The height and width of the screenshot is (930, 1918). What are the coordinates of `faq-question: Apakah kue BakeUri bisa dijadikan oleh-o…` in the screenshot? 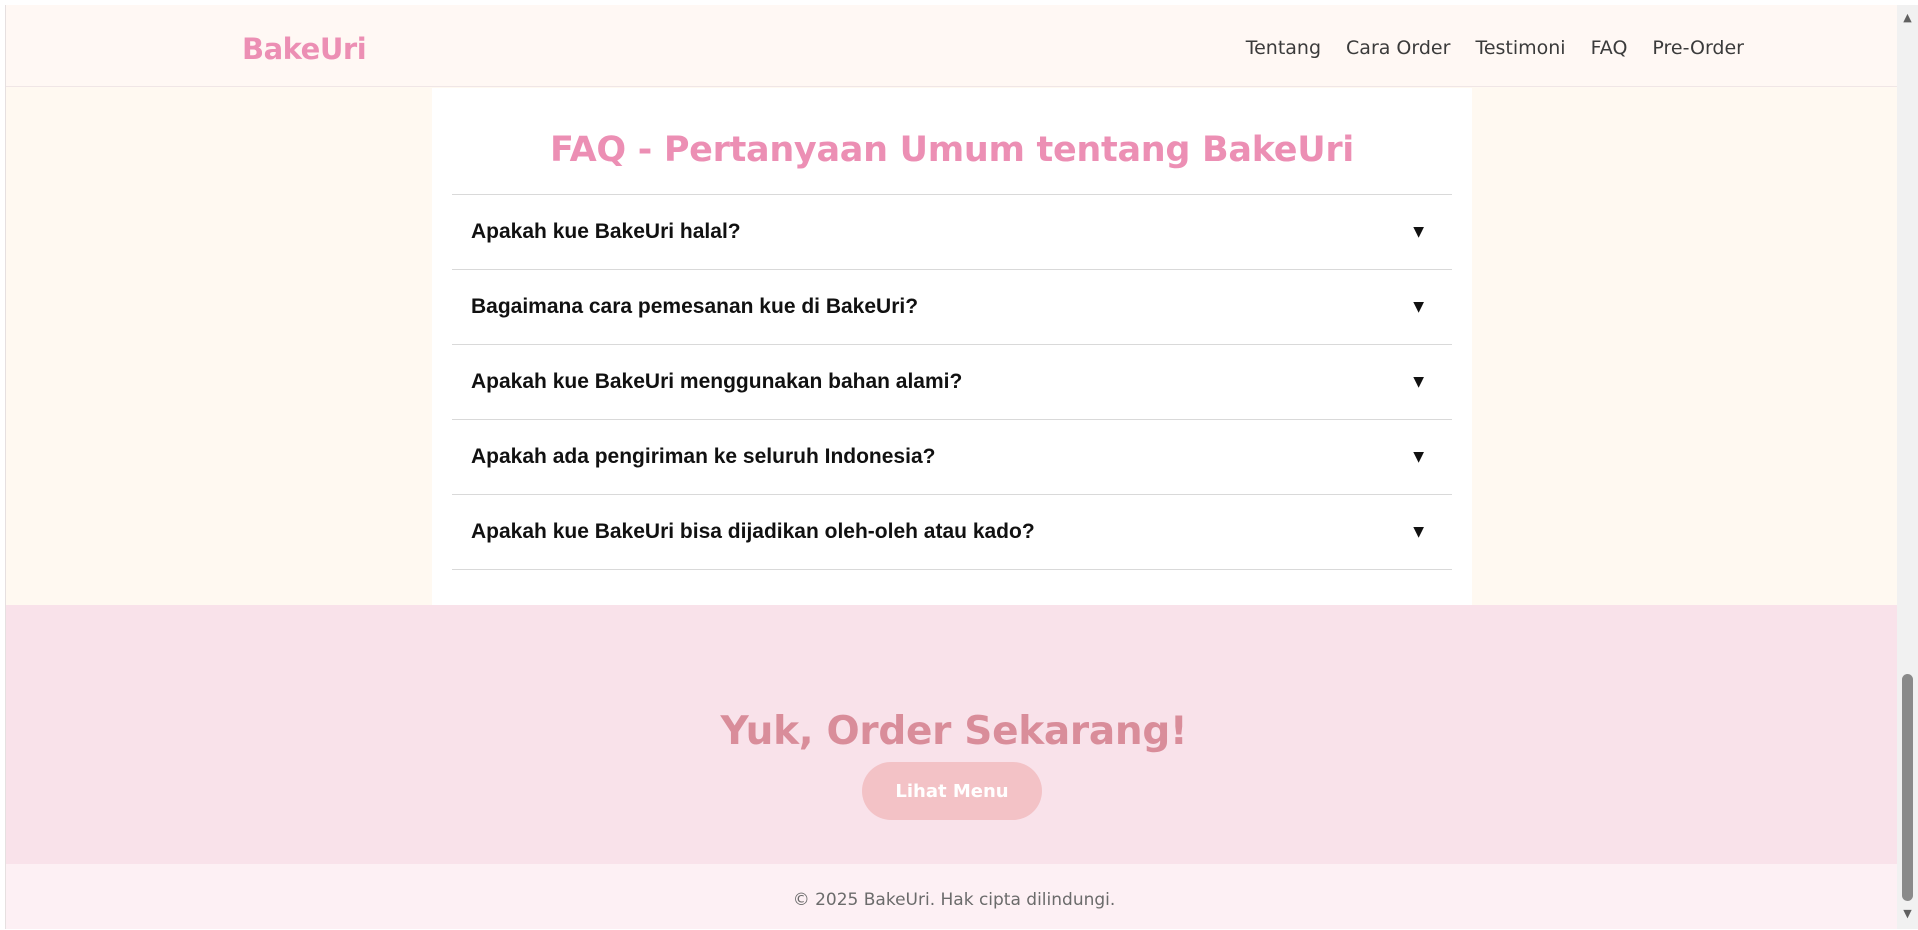 It's located at (753, 531).